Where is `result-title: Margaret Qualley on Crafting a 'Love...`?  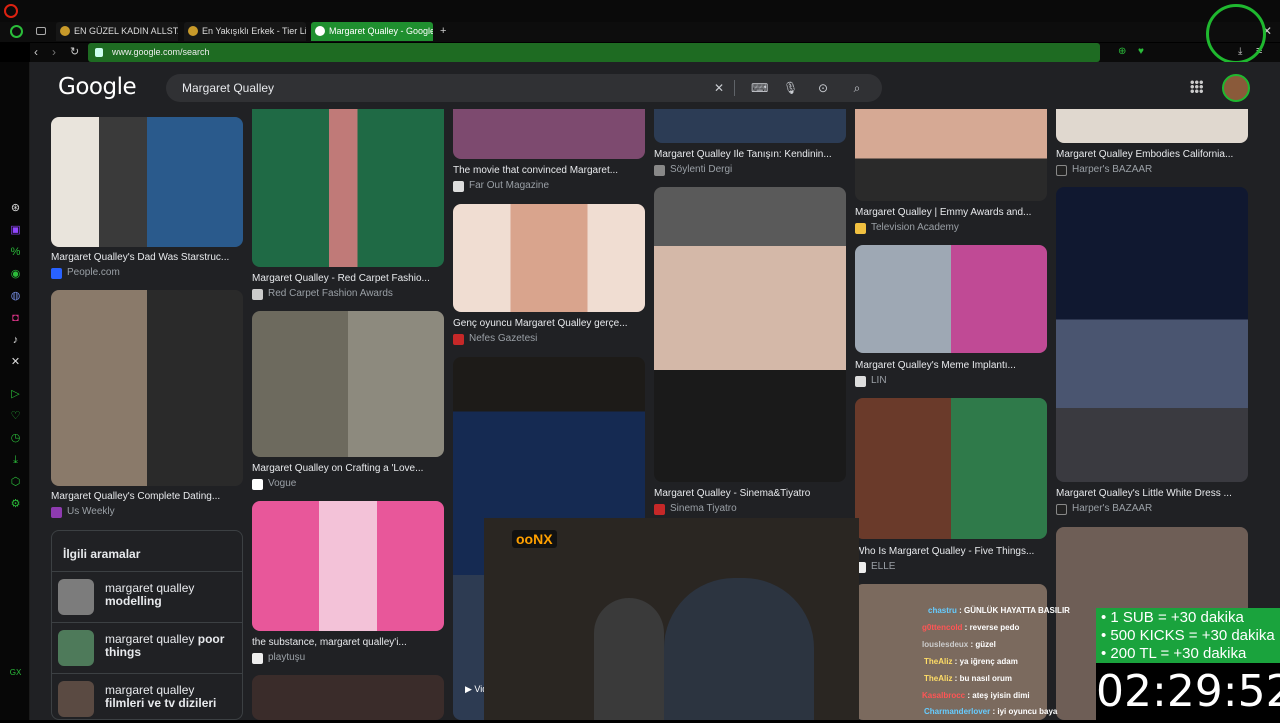
result-title: Margaret Qualley on Crafting a 'Love... is located at coordinates (348, 468).